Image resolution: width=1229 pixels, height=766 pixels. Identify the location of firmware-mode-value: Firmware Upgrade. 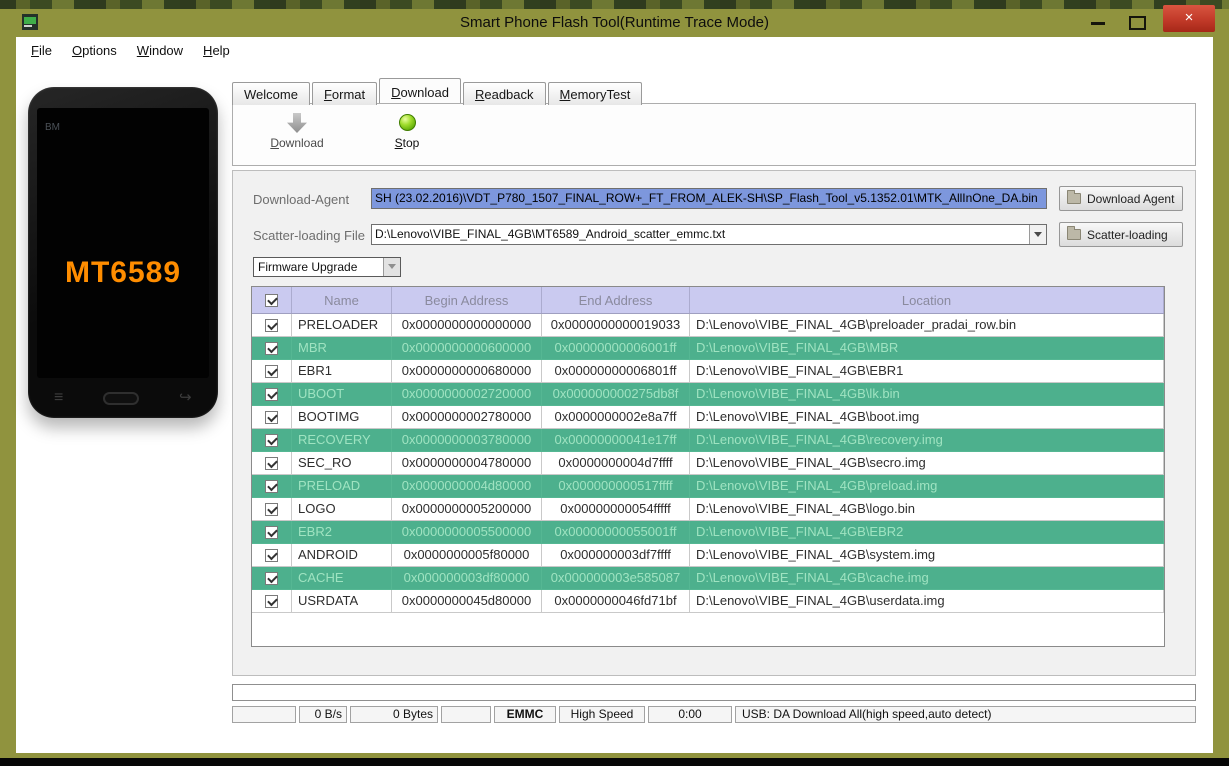
(308, 267).